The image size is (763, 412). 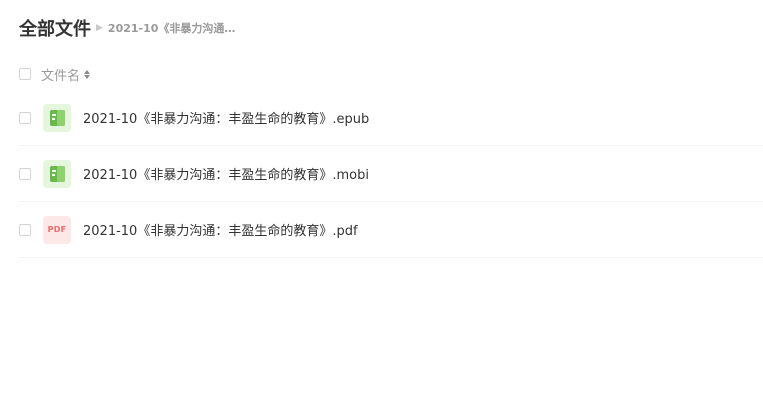 I want to click on file-name: 2021-10《非暴力沟通：丰盈生命的教育》.epub, so click(x=226, y=117).